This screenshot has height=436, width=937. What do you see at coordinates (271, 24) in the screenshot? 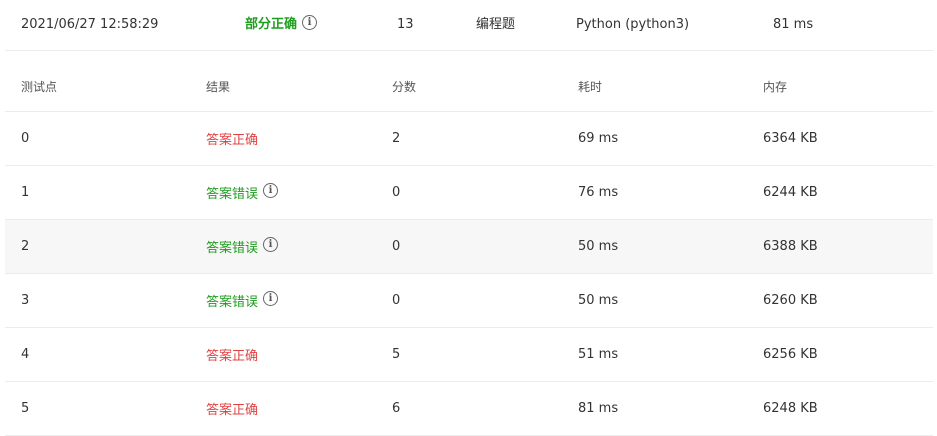
I see `submission-status-label: 部分正确` at bounding box center [271, 24].